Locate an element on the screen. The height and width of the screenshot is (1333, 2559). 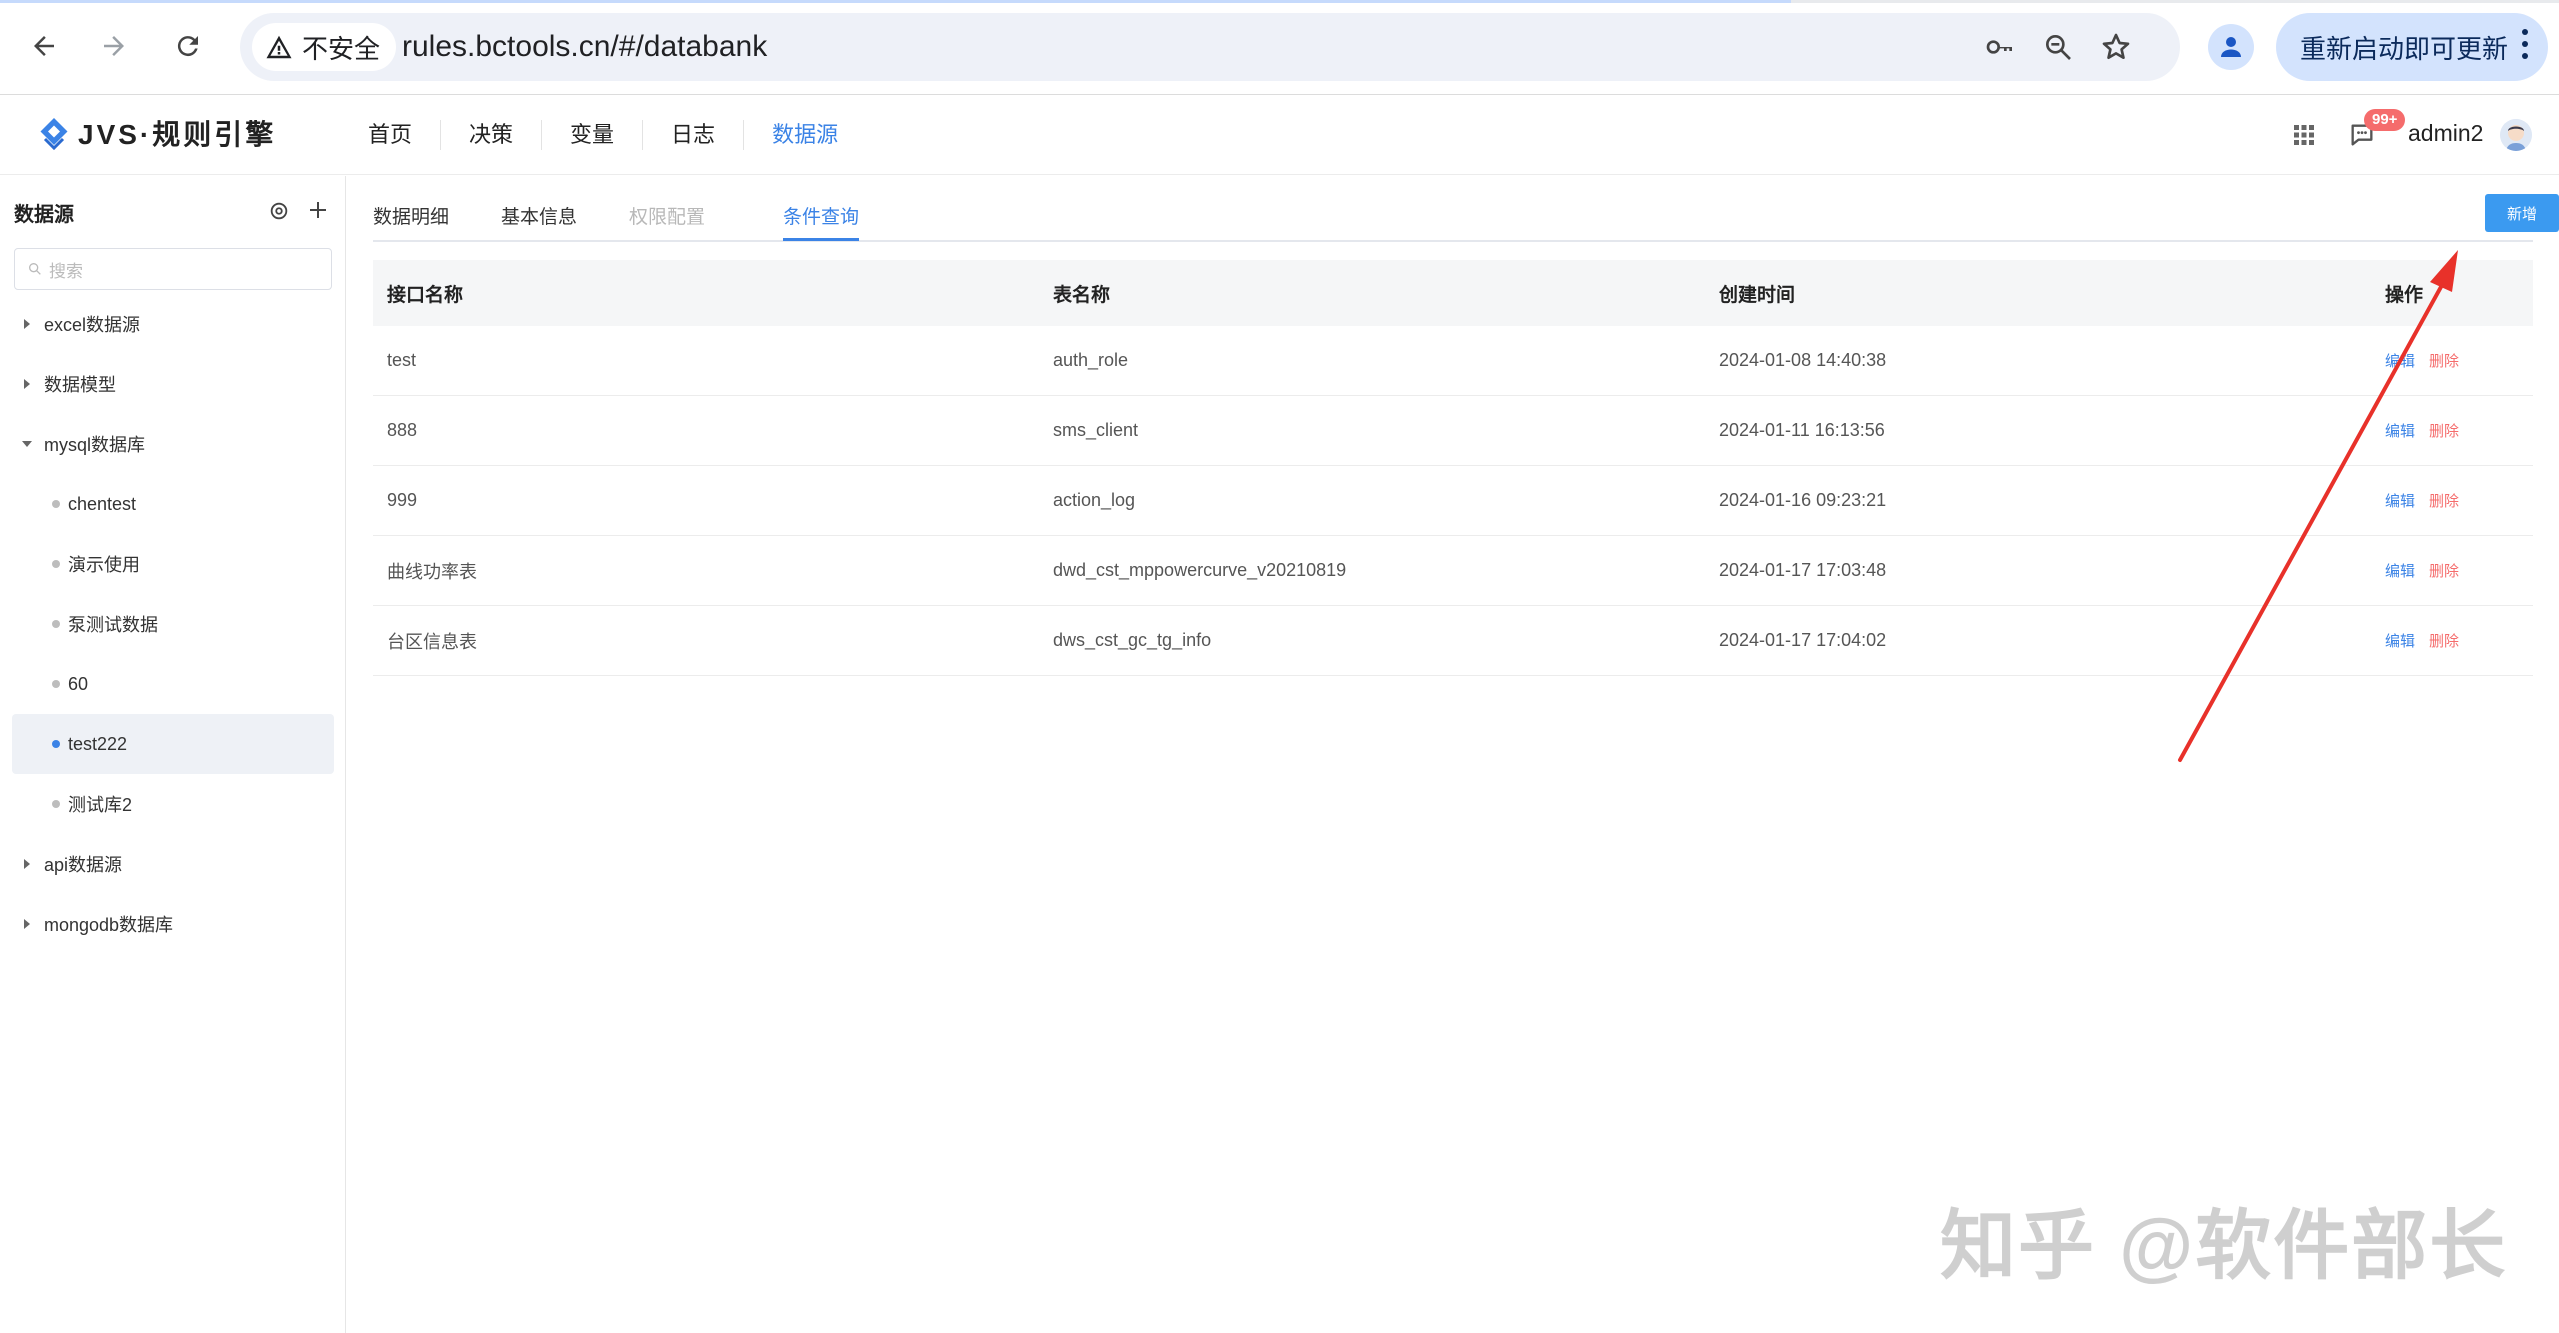
back-button is located at coordinates (44, 46).